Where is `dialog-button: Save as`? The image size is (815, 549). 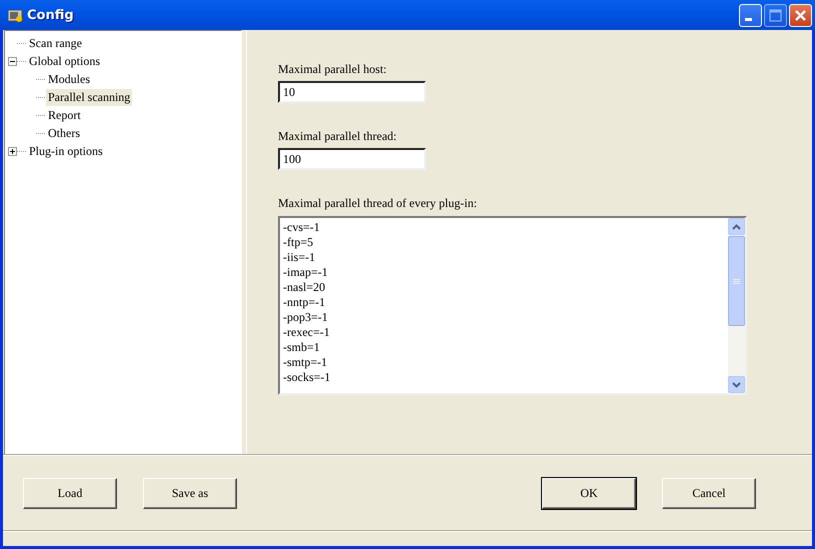 dialog-button: Save as is located at coordinates (190, 493).